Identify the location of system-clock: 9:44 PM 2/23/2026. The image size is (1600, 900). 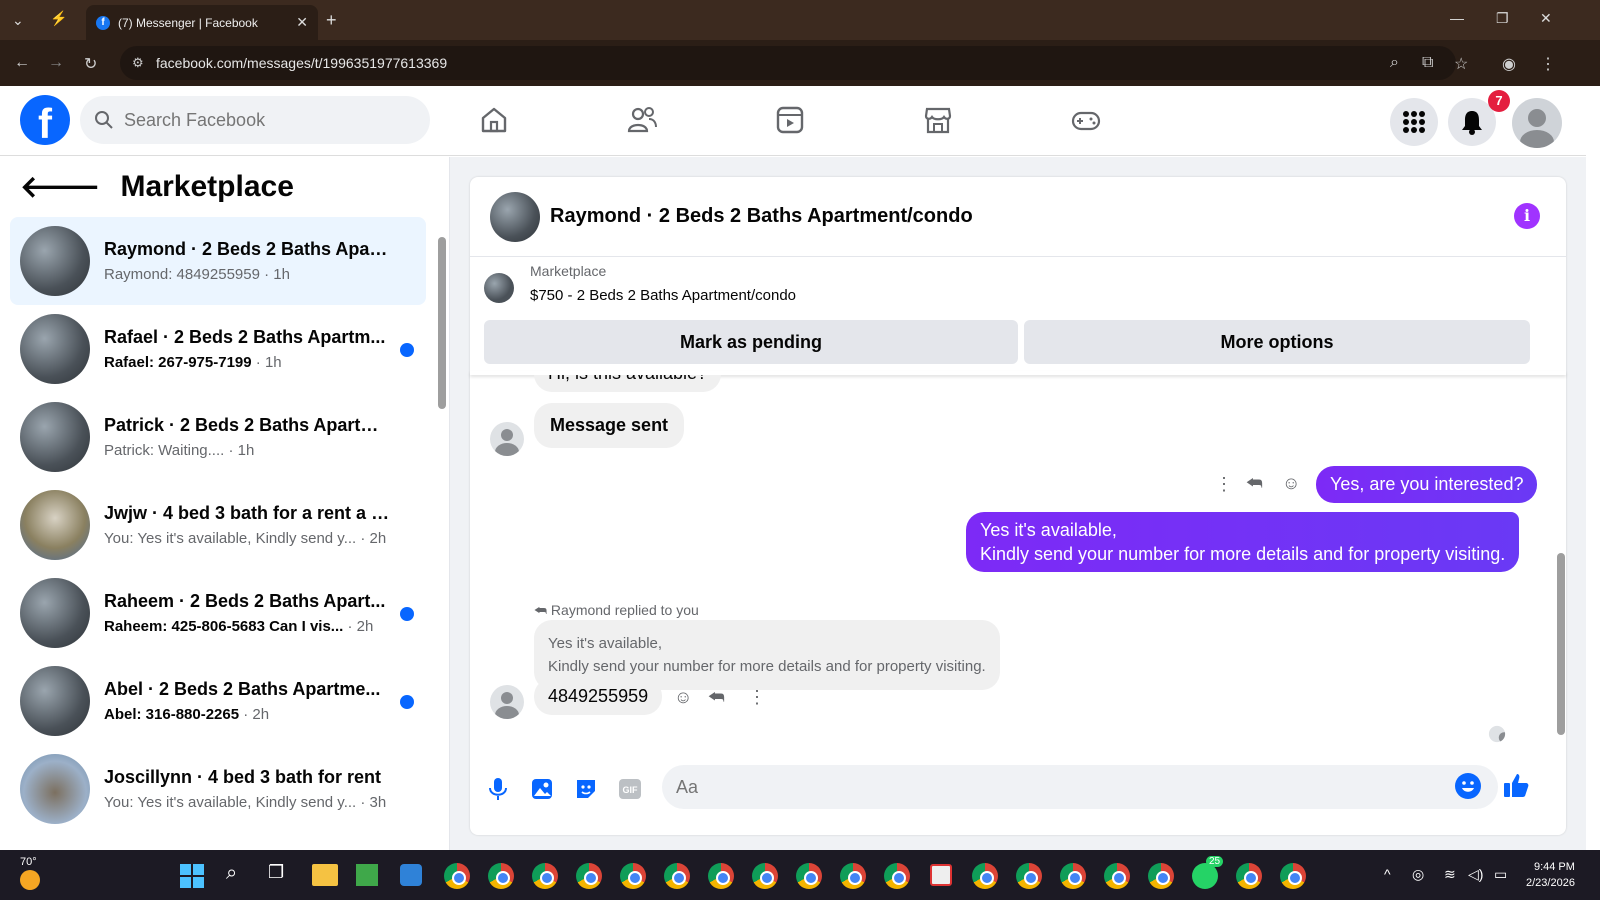
(1550, 875).